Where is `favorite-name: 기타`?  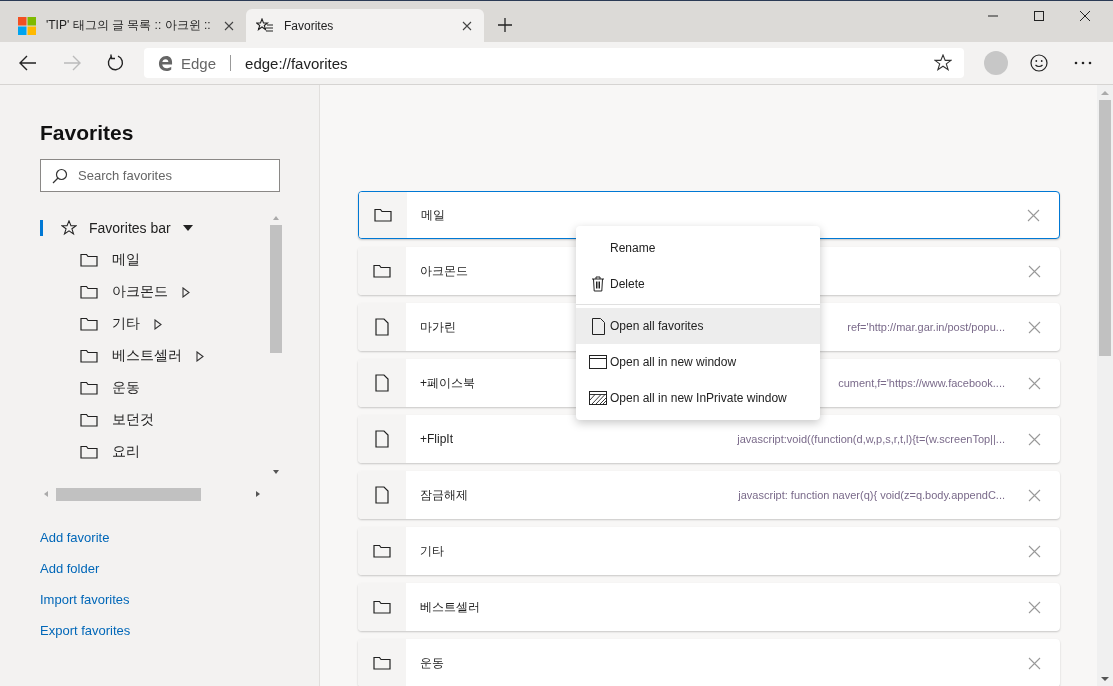
favorite-name: 기타 is located at coordinates (432, 551).